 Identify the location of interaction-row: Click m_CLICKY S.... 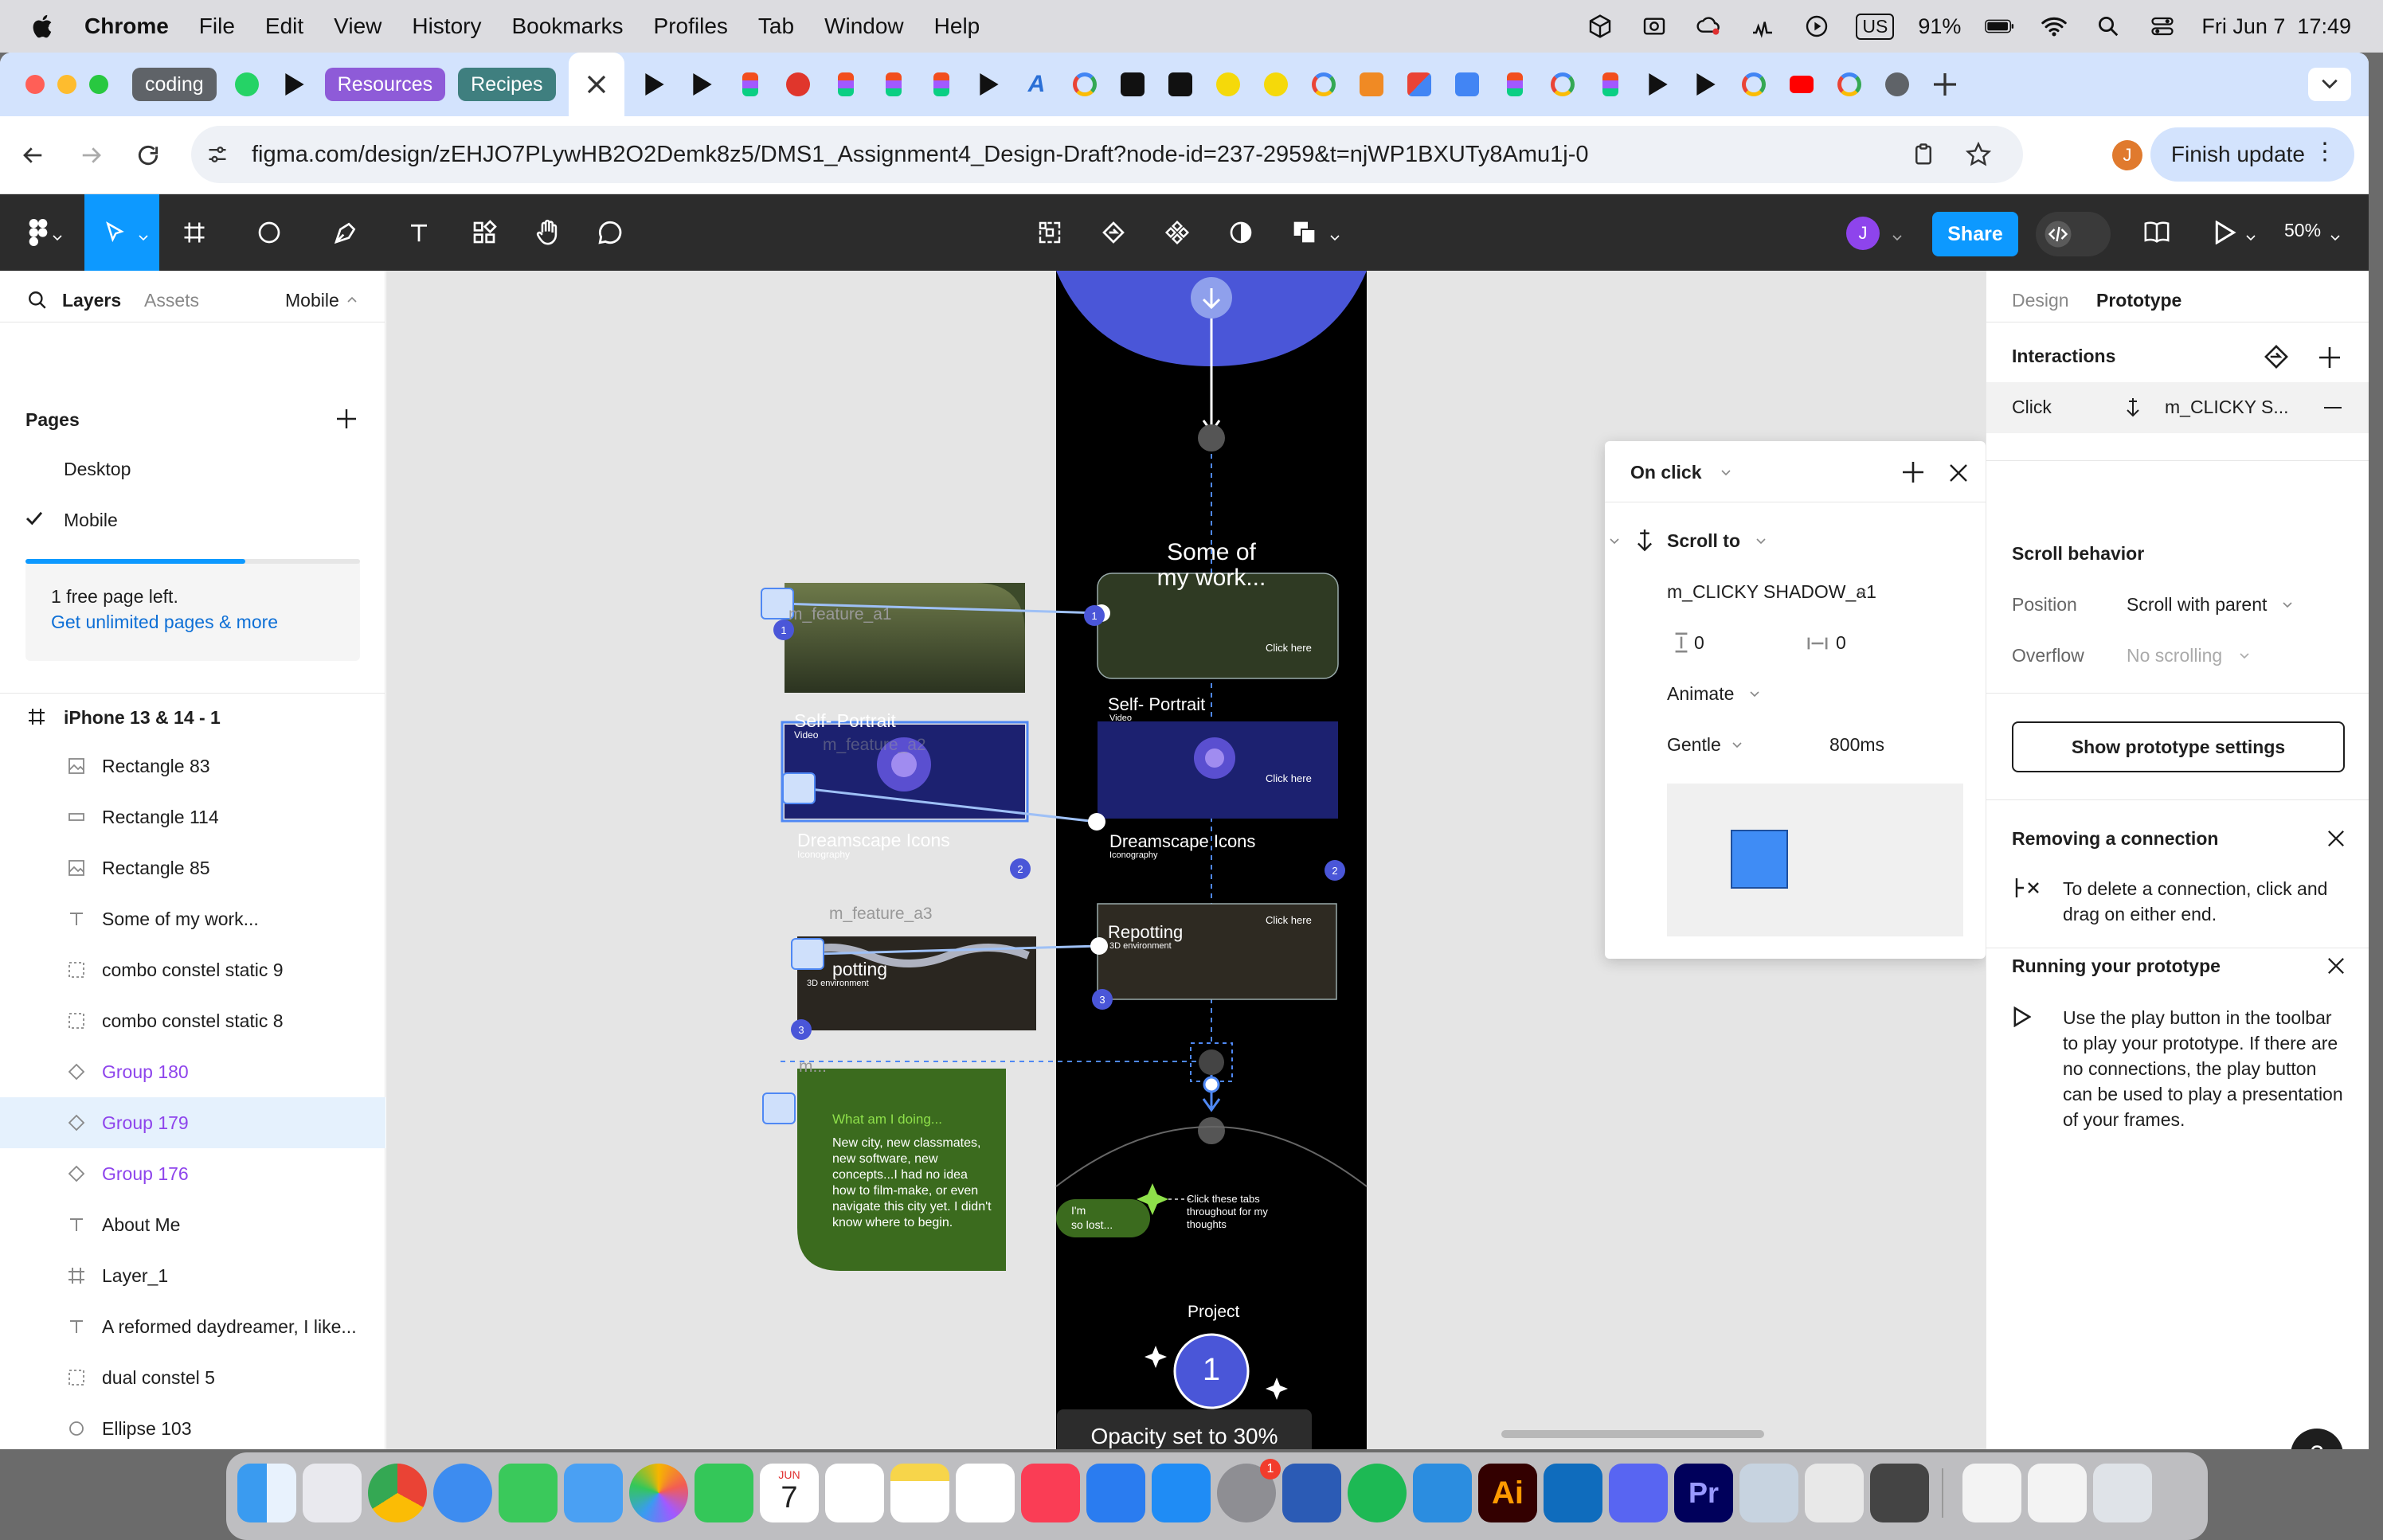
(2177, 407).